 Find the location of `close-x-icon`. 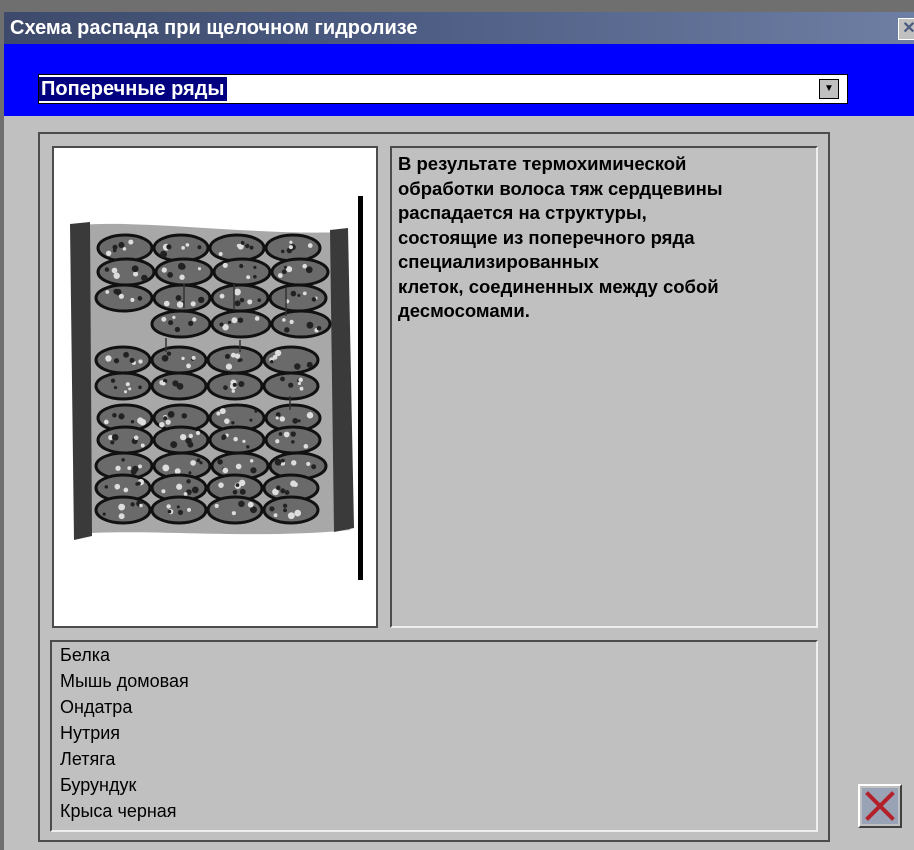

close-x-icon is located at coordinates (880, 806).